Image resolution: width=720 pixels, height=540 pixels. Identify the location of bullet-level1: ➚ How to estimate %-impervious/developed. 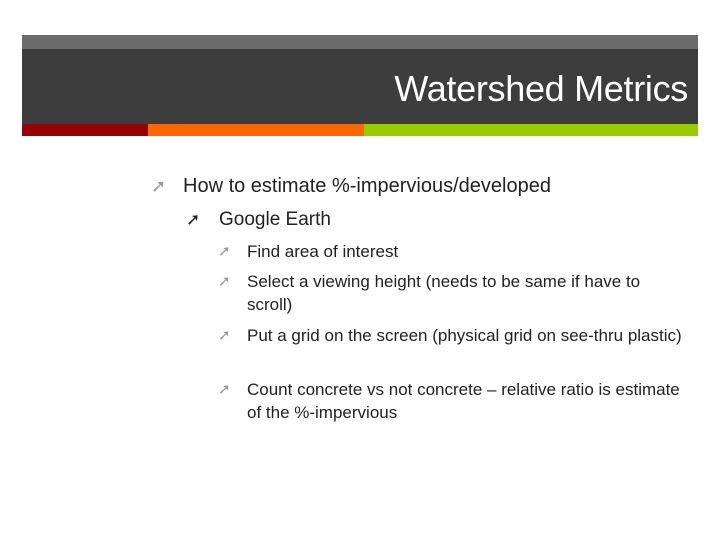
(351, 186).